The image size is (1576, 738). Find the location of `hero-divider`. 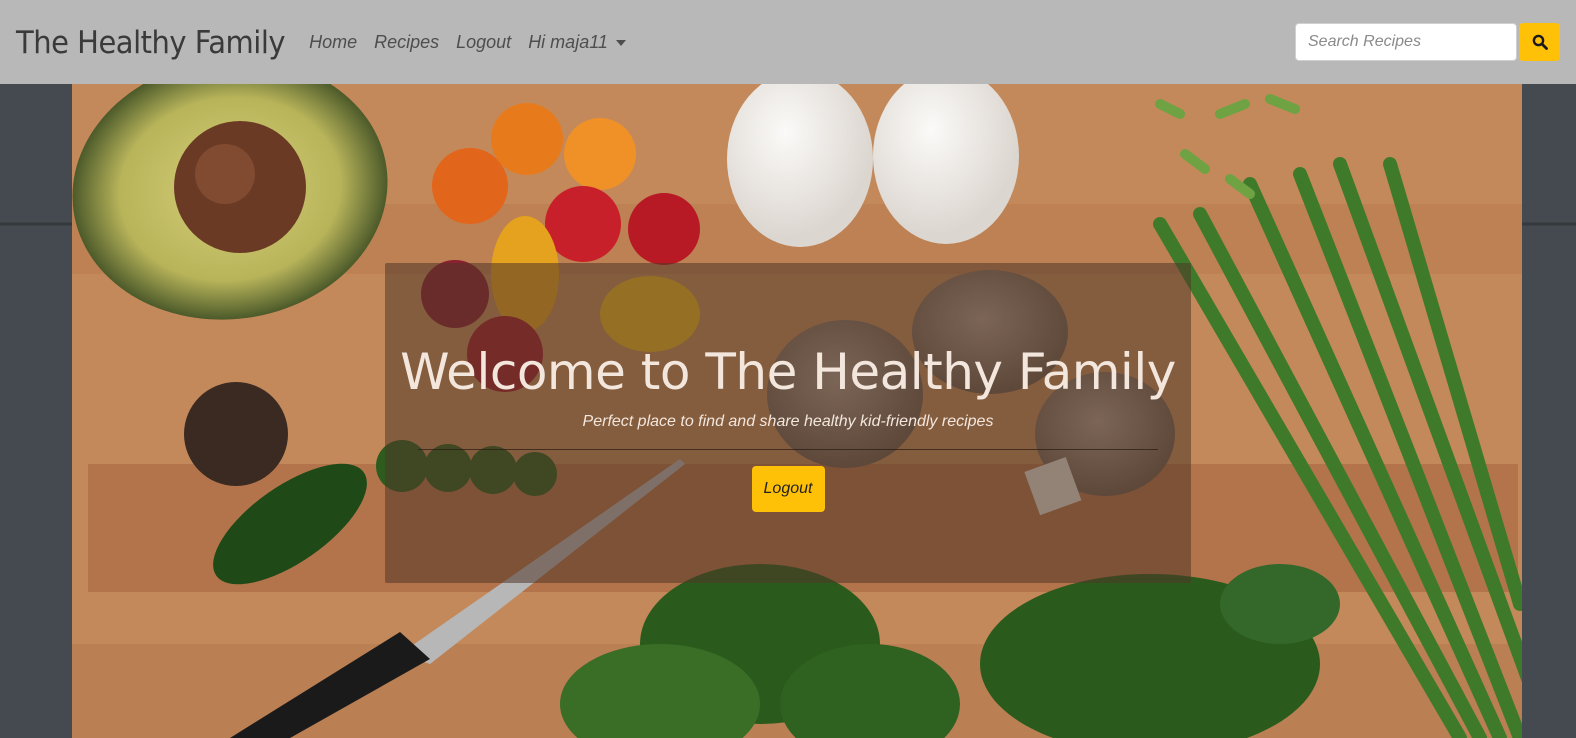

hero-divider is located at coordinates (788, 449).